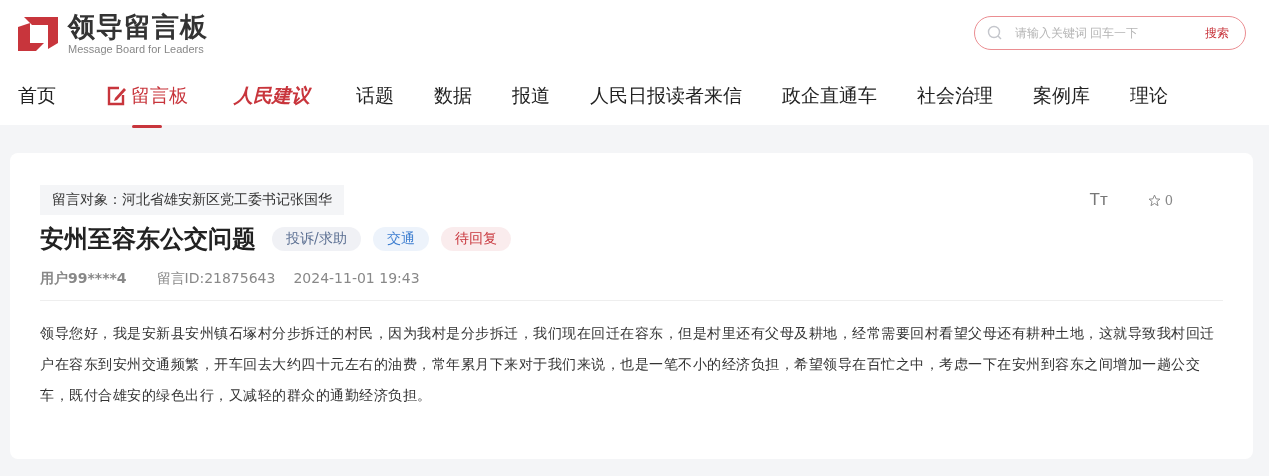 This screenshot has height=476, width=1269. Describe the element at coordinates (147, 101) in the screenshot. I see `nav-tab: 留言板` at that location.